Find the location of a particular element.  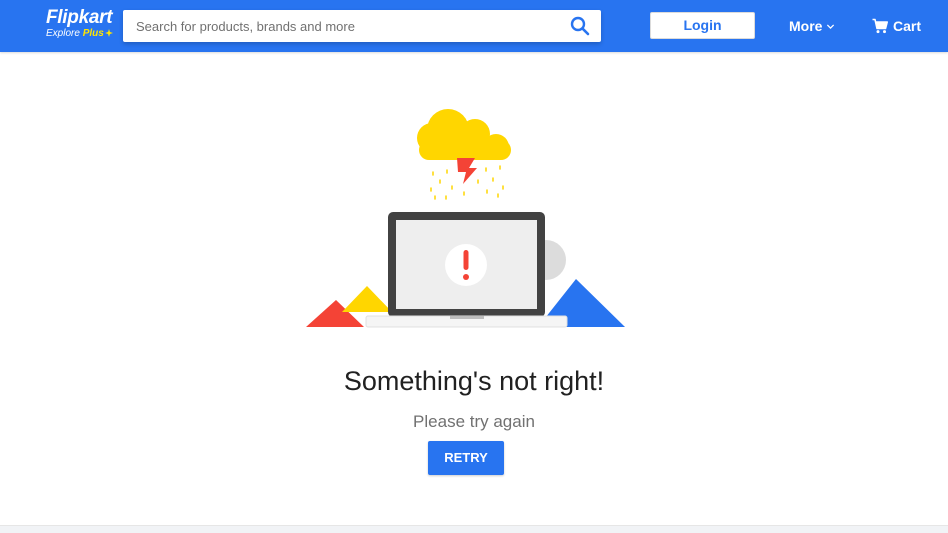

more-menu: More is located at coordinates (812, 26).